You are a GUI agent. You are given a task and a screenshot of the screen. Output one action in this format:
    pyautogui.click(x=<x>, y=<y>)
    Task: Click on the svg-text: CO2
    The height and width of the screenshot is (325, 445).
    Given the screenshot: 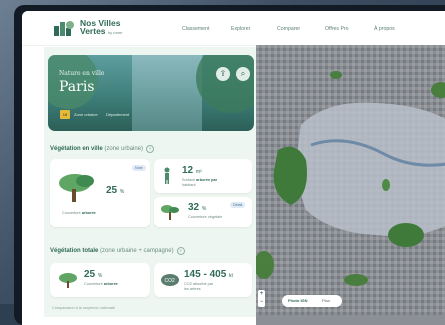 What is the action you would take?
    pyautogui.click(x=170, y=281)
    